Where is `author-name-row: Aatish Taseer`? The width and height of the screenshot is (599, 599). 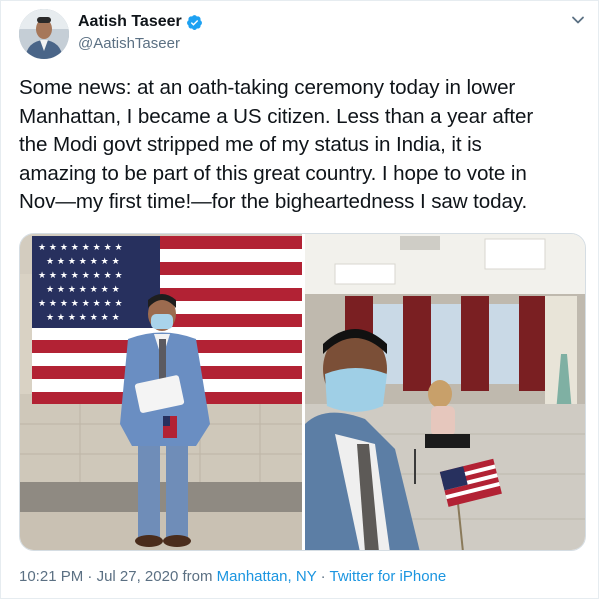
author-name-row: Aatish Taseer is located at coordinates (140, 22).